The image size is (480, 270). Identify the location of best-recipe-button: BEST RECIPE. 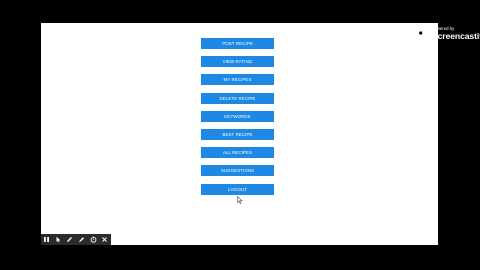
(237, 134).